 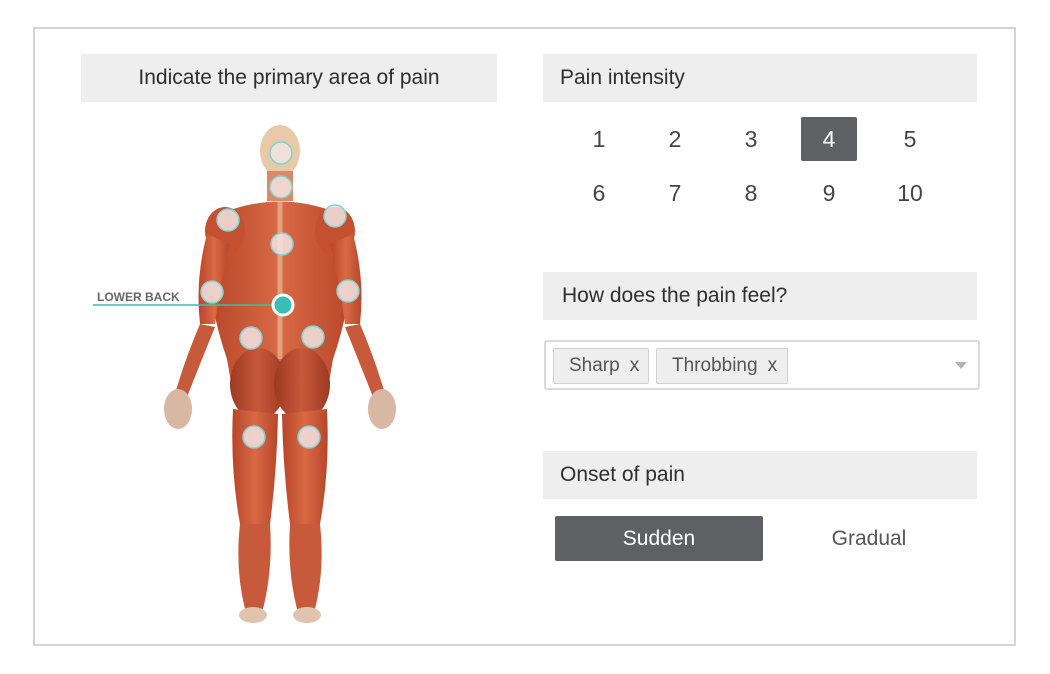 What do you see at coordinates (282, 244) in the screenshot?
I see `marker-upper-back` at bounding box center [282, 244].